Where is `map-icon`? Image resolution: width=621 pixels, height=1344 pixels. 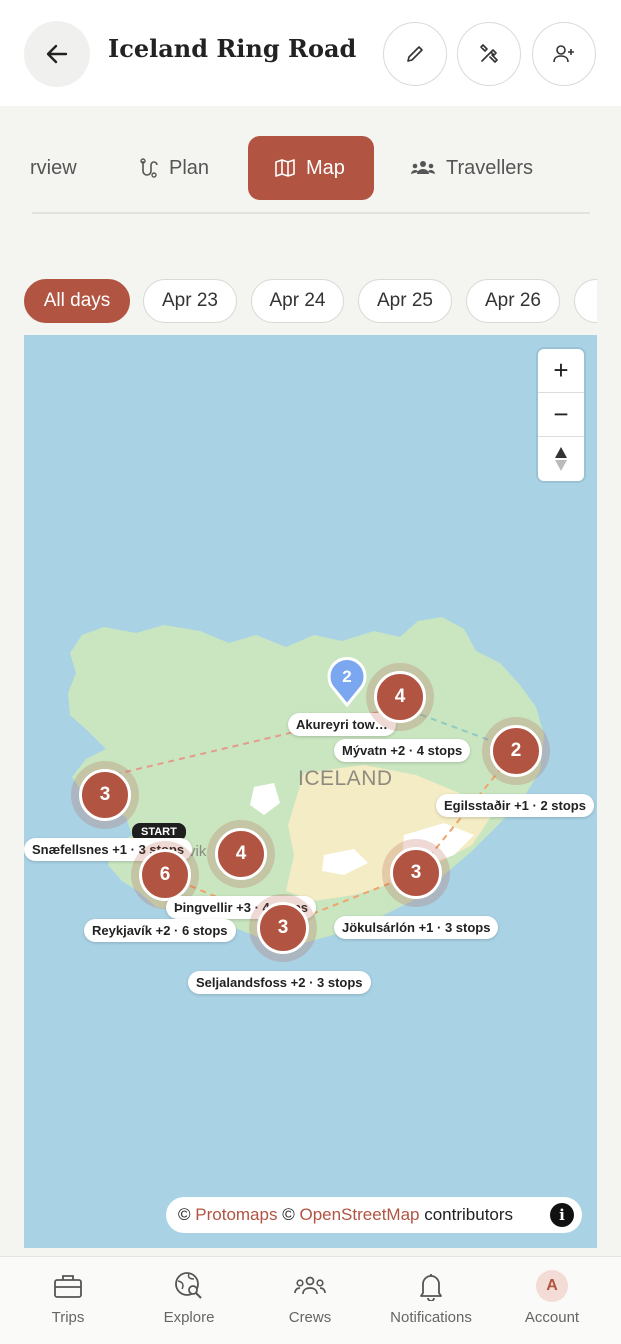
map-icon is located at coordinates (285, 168).